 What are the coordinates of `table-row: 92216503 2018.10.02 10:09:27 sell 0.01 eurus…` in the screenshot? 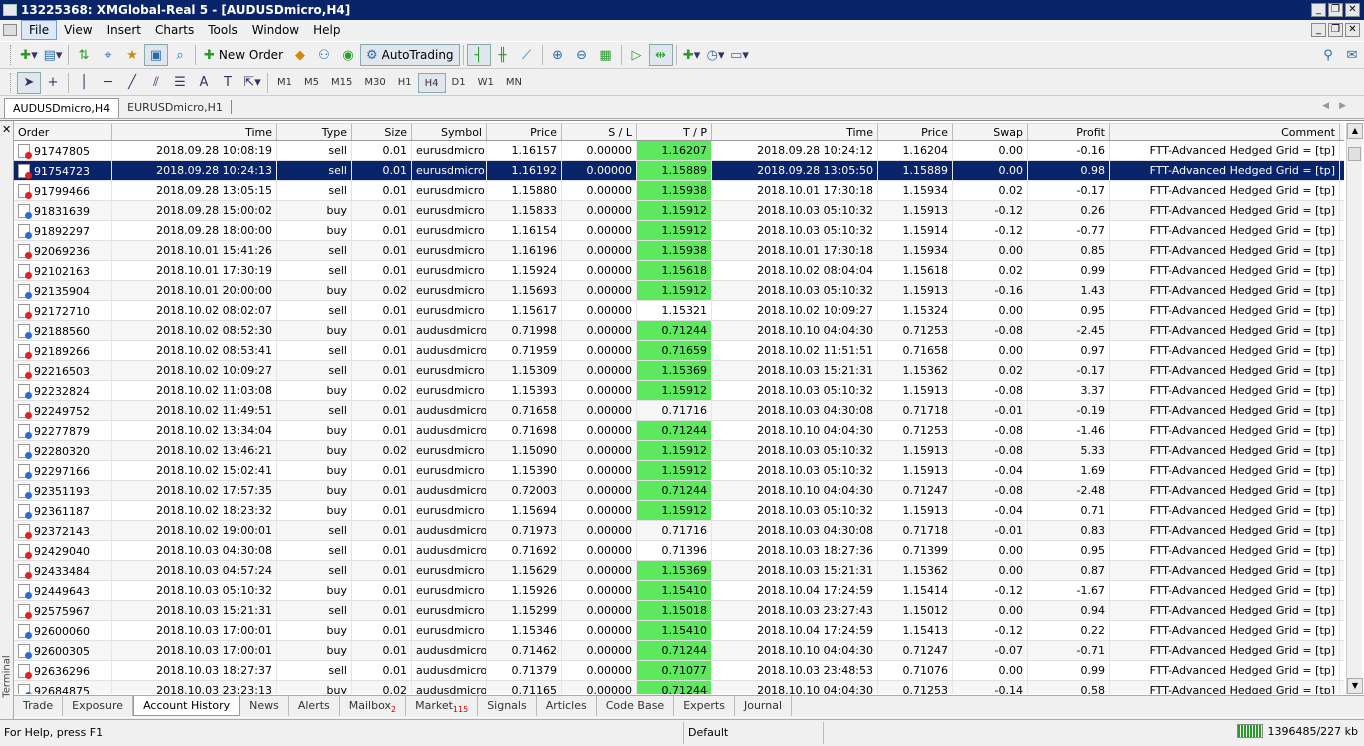 It's located at (679, 371).